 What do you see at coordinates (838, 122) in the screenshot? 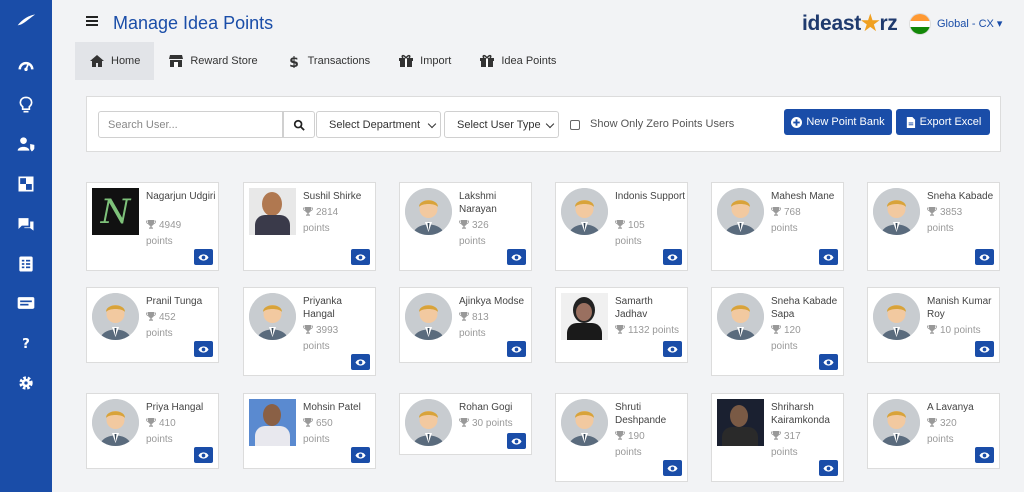
I see `new-point-bank-button: New Point Bank` at bounding box center [838, 122].